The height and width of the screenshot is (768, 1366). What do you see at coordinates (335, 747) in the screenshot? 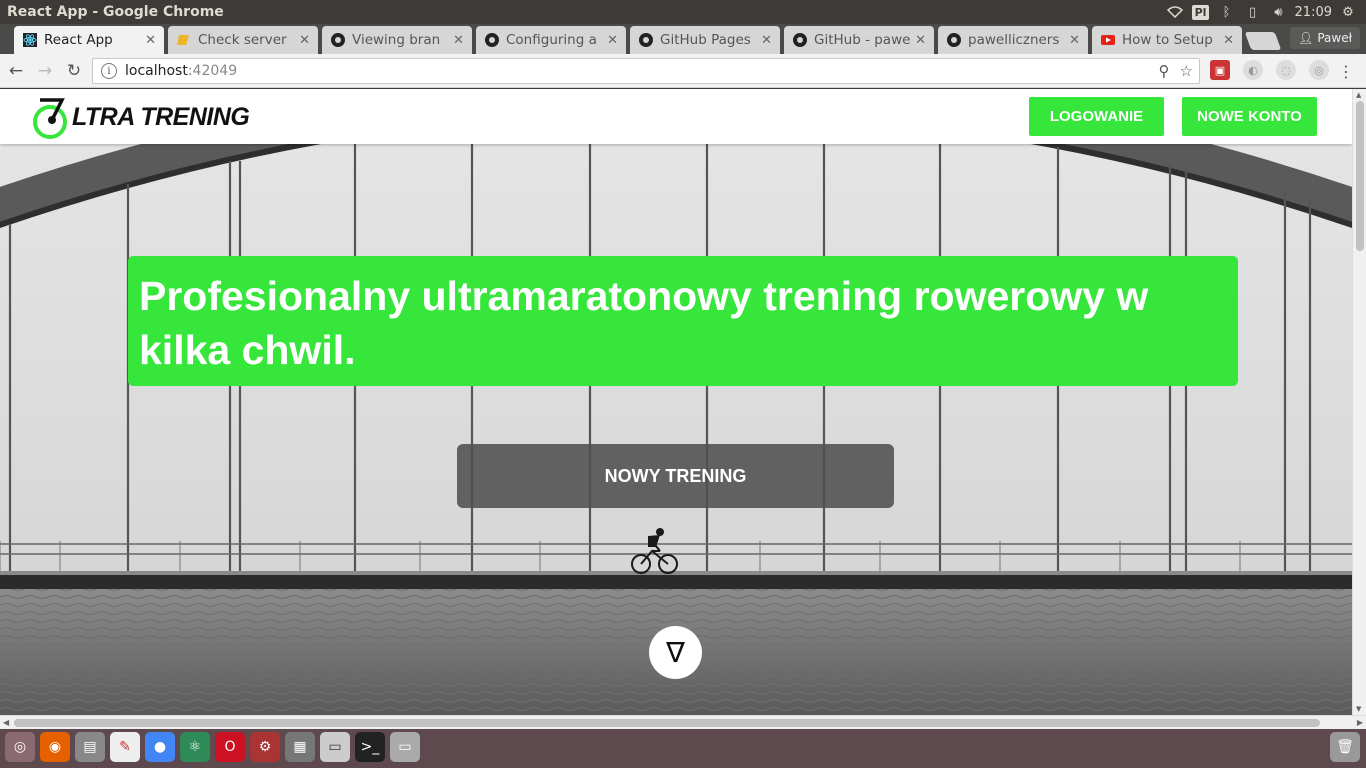
I see `calendar-icon: ▭` at bounding box center [335, 747].